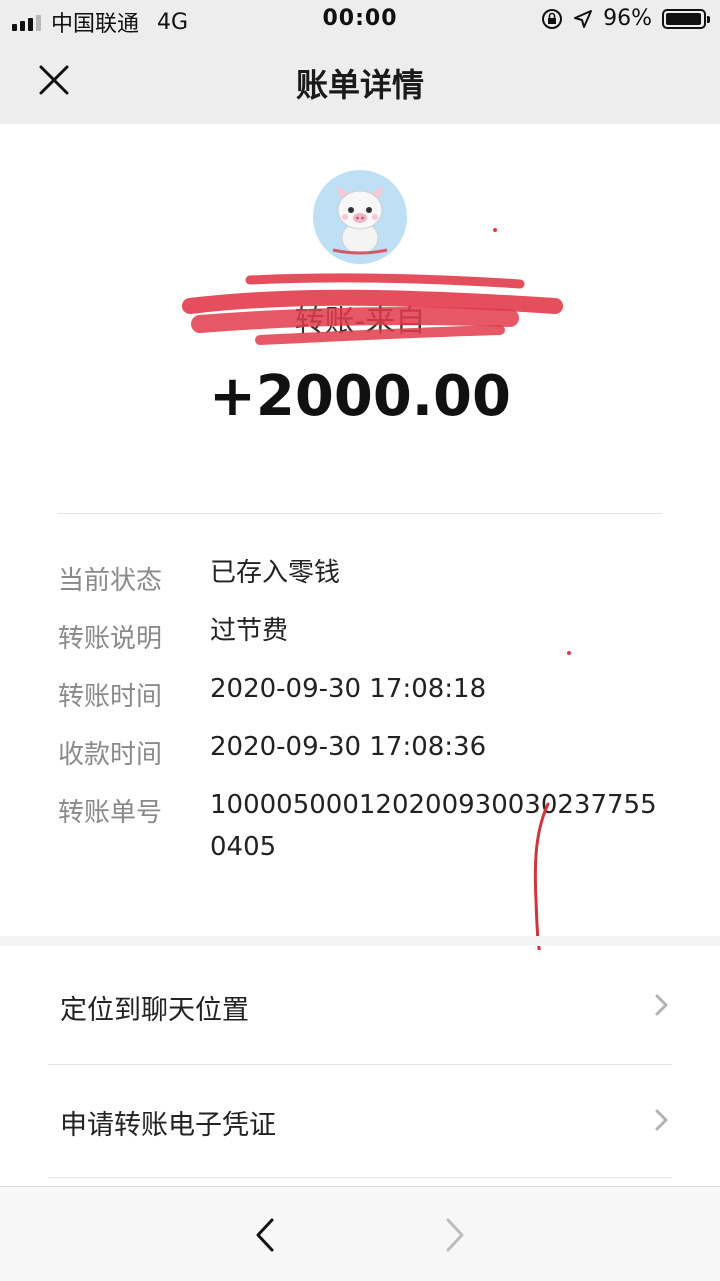  I want to click on detail-value: 已存入零钱, so click(275, 573).